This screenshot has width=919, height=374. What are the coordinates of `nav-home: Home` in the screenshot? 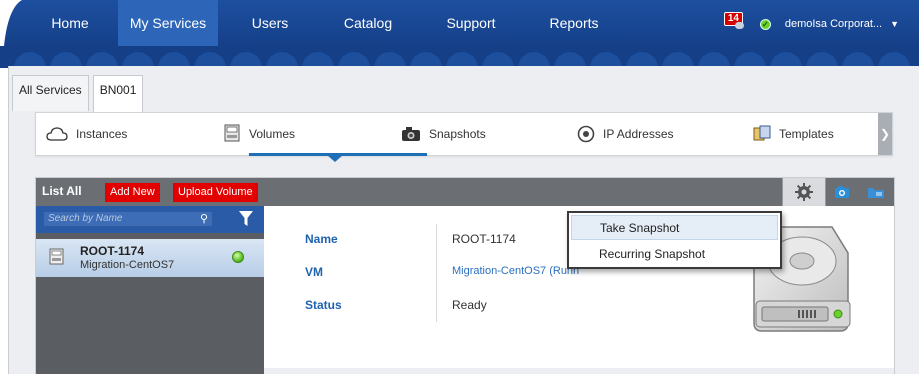 It's located at (70, 23).